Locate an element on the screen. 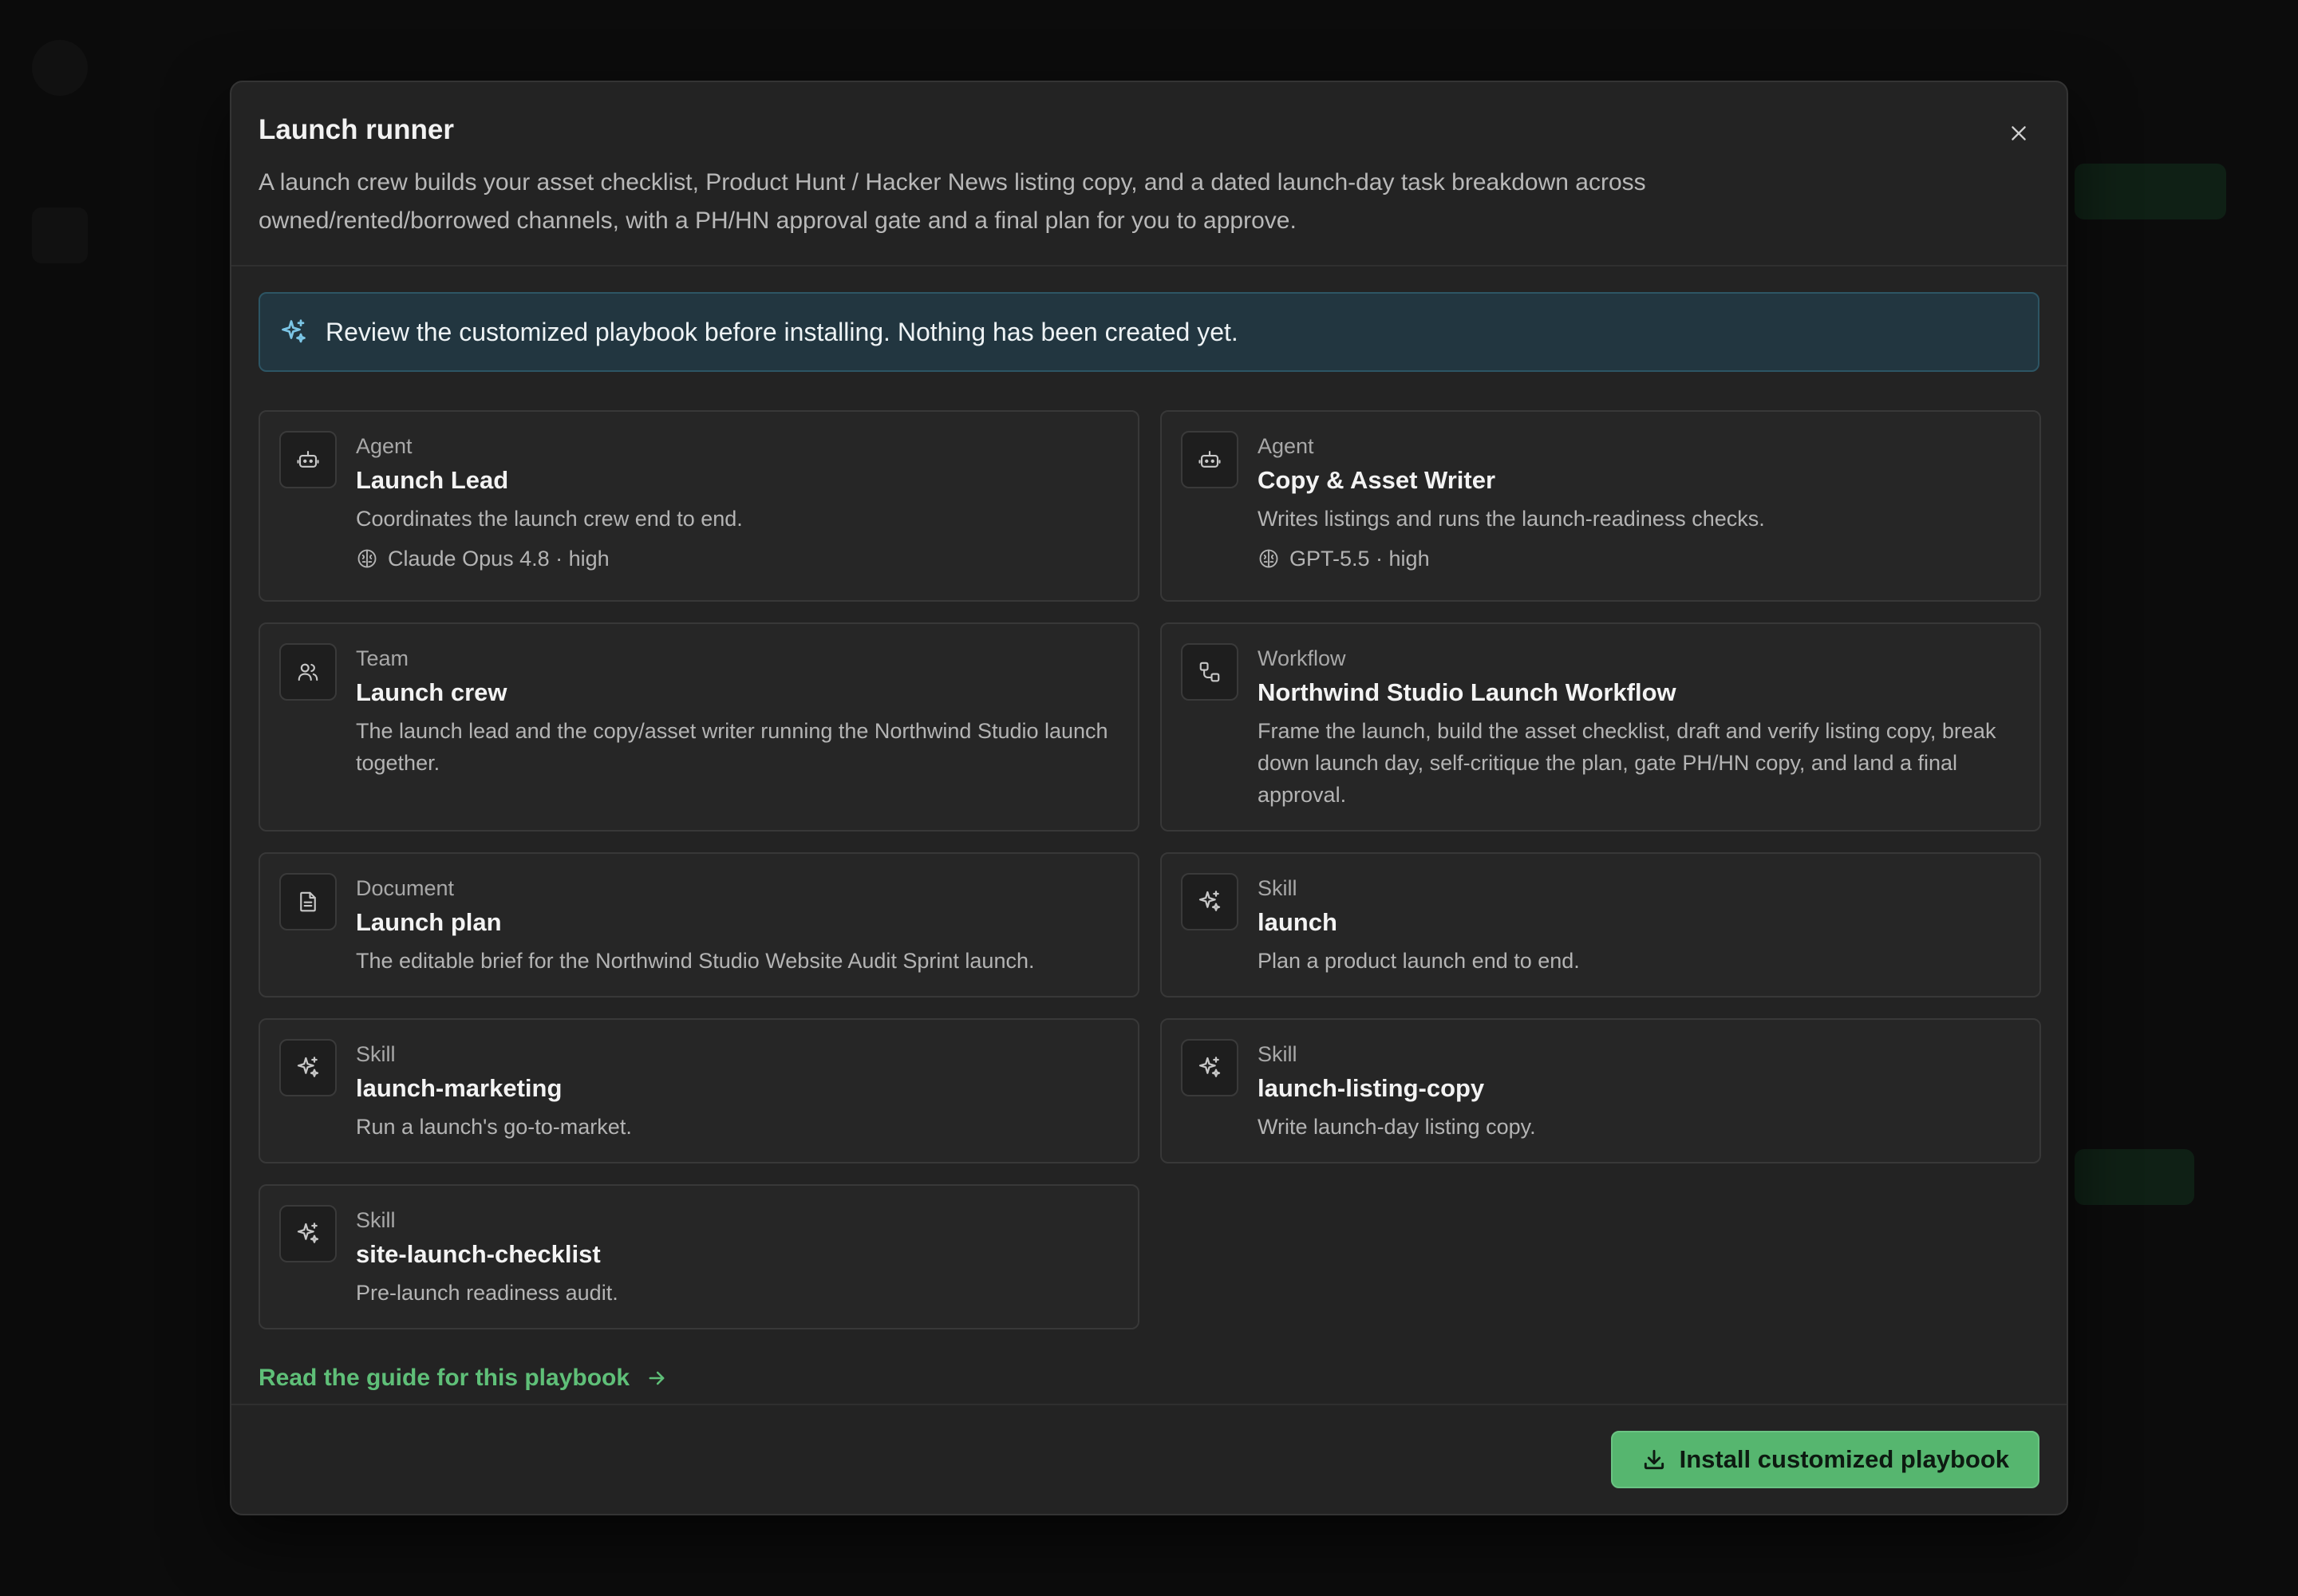  model-label: Claude Opus 4.8 · high is located at coordinates (499, 559).